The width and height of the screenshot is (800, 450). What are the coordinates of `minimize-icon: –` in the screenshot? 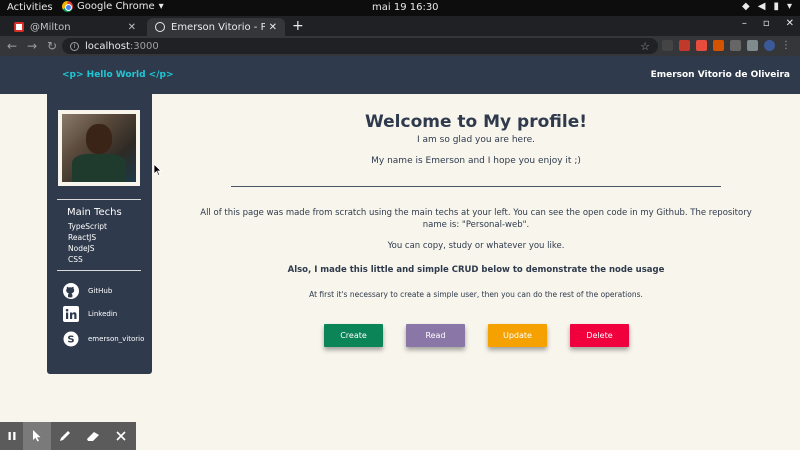 It's located at (744, 23).